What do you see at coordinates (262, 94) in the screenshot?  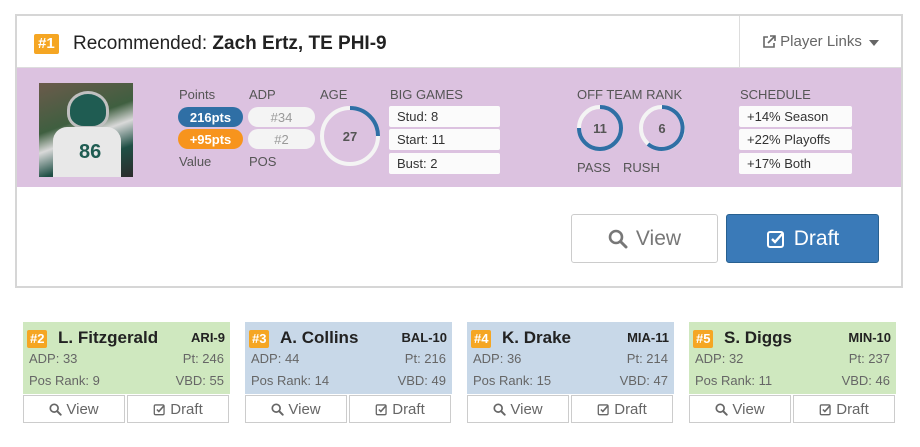 I see `adp-label: ADP` at bounding box center [262, 94].